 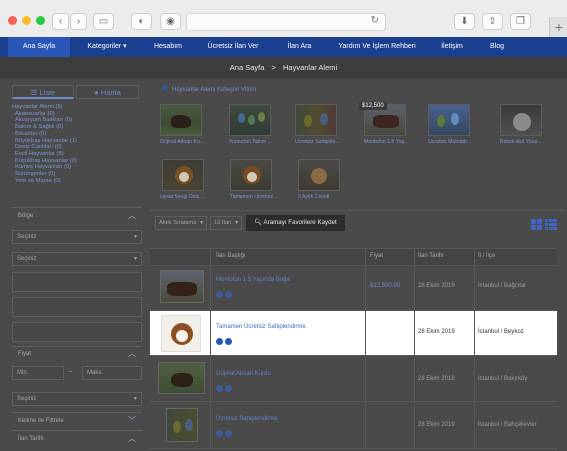 I want to click on minimize-window-button, so click(x=26, y=20).